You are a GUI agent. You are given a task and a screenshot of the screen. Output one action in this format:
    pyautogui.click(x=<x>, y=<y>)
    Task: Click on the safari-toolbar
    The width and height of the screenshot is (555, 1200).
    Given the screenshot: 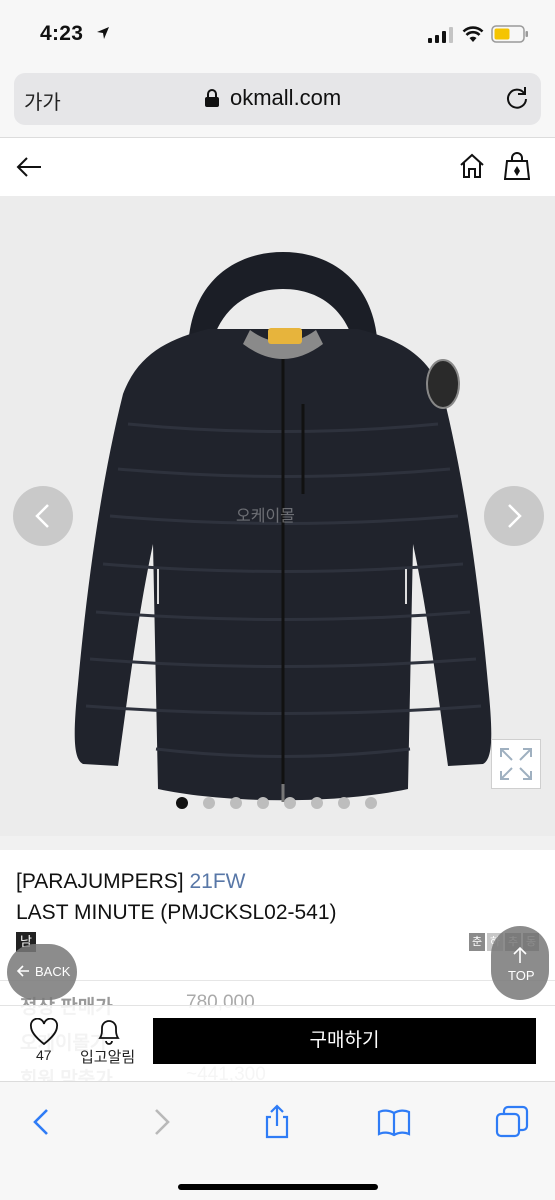 What is the action you would take?
    pyautogui.click(x=277, y=1140)
    